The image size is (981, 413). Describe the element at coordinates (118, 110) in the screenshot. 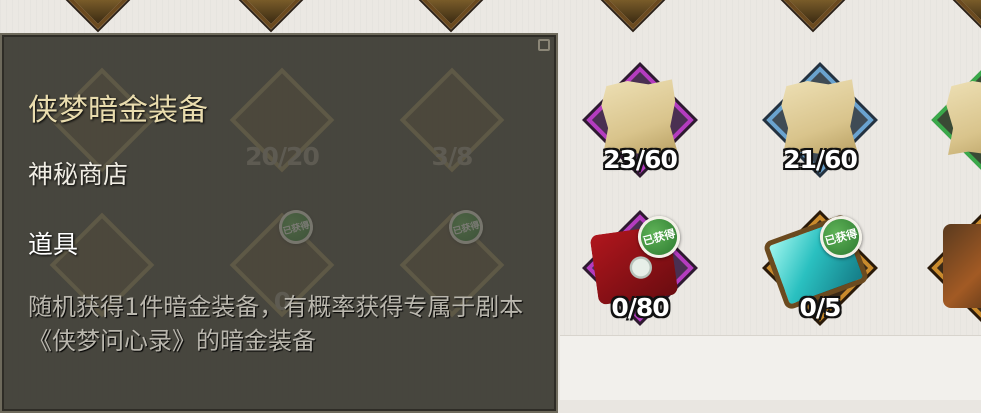

I see `tooltip-title: 侠梦暗金装备` at that location.